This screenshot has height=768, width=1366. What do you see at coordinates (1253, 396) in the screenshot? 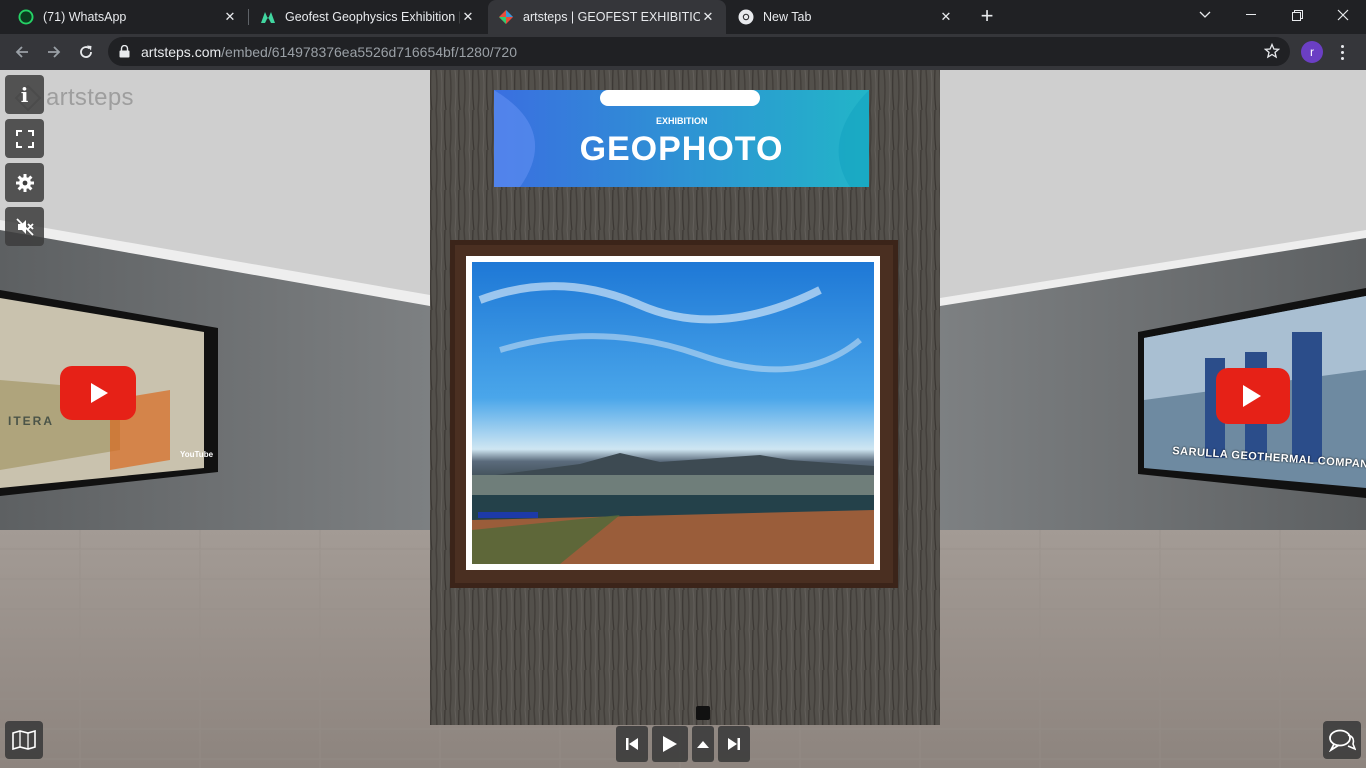
I see `right-youtube-play-button` at bounding box center [1253, 396].